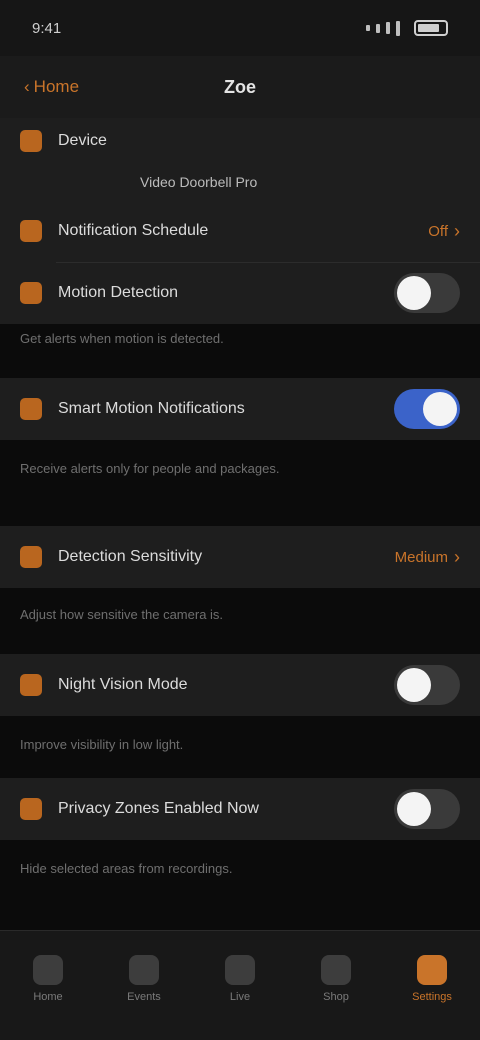 The height and width of the screenshot is (1040, 480). What do you see at coordinates (31, 141) in the screenshot?
I see `device-icon` at bounding box center [31, 141].